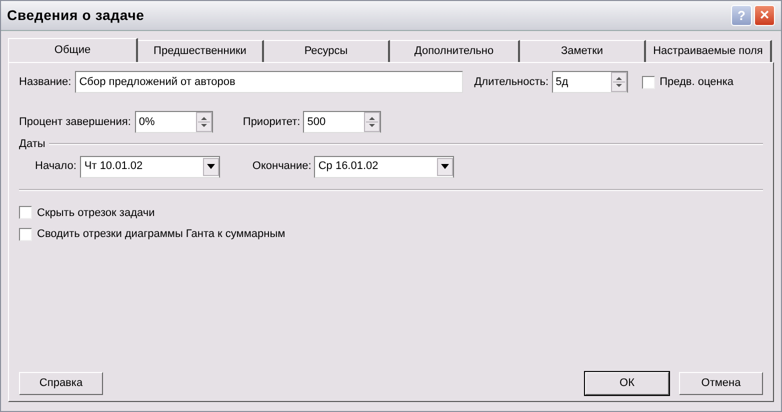 Image resolution: width=782 pixels, height=412 pixels. What do you see at coordinates (150, 167) in the screenshot?
I see `start-date-dropdown: Чт 10.01.02` at bounding box center [150, 167].